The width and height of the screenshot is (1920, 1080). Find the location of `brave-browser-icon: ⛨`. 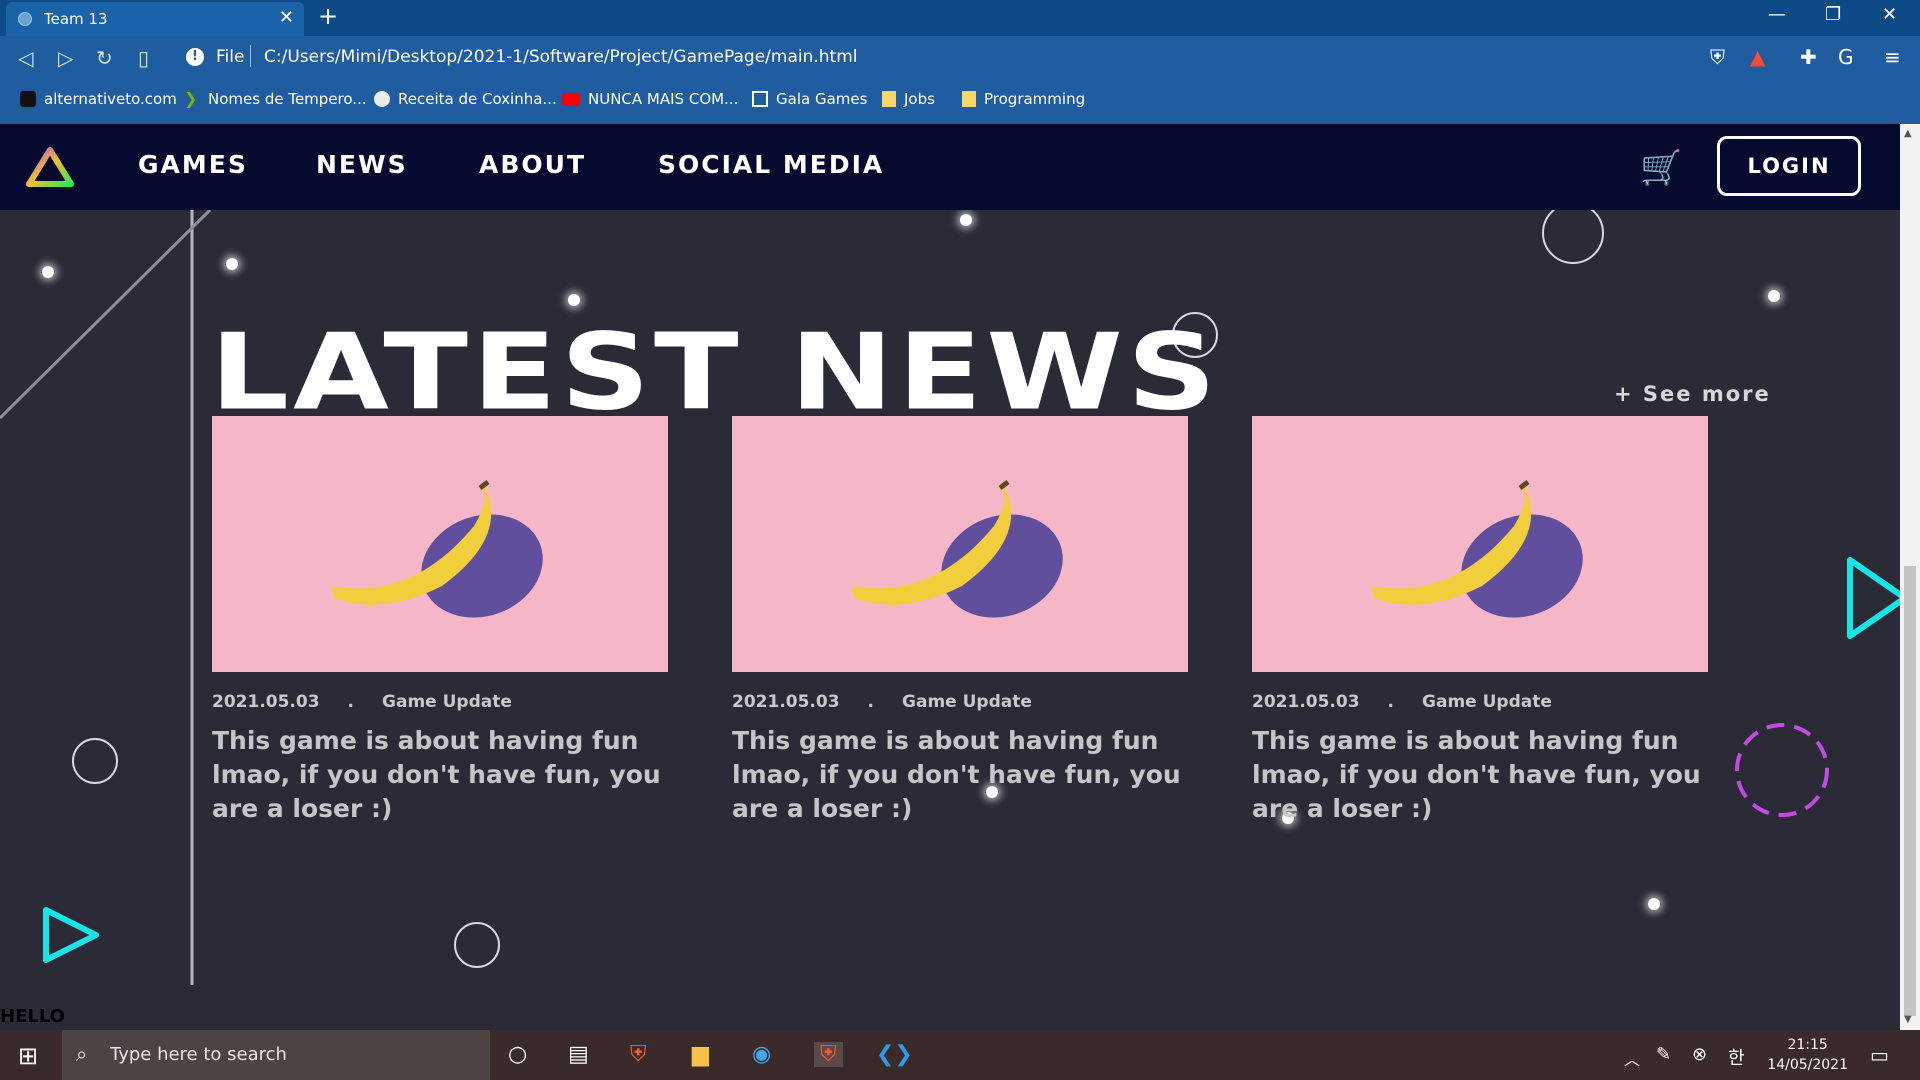

brave-browser-icon: ⛨ is located at coordinates (638, 1054).